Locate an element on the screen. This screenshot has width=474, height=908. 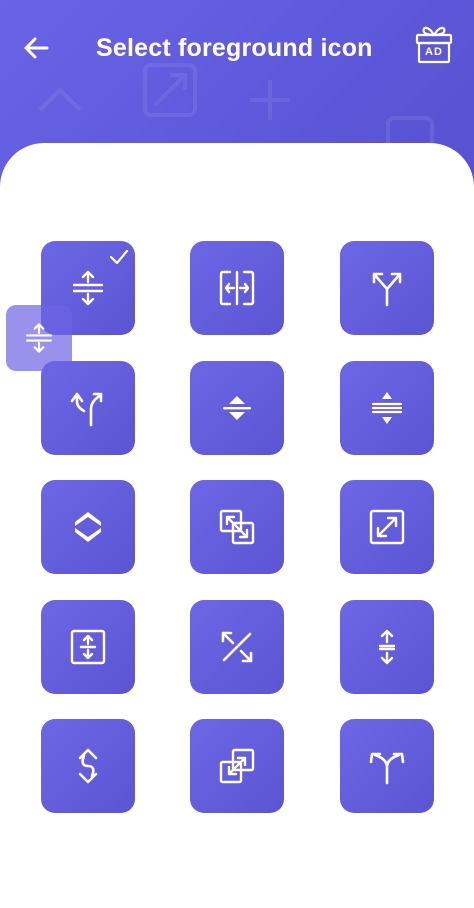
icon-tile-expand-vertical-box is located at coordinates (88, 647).